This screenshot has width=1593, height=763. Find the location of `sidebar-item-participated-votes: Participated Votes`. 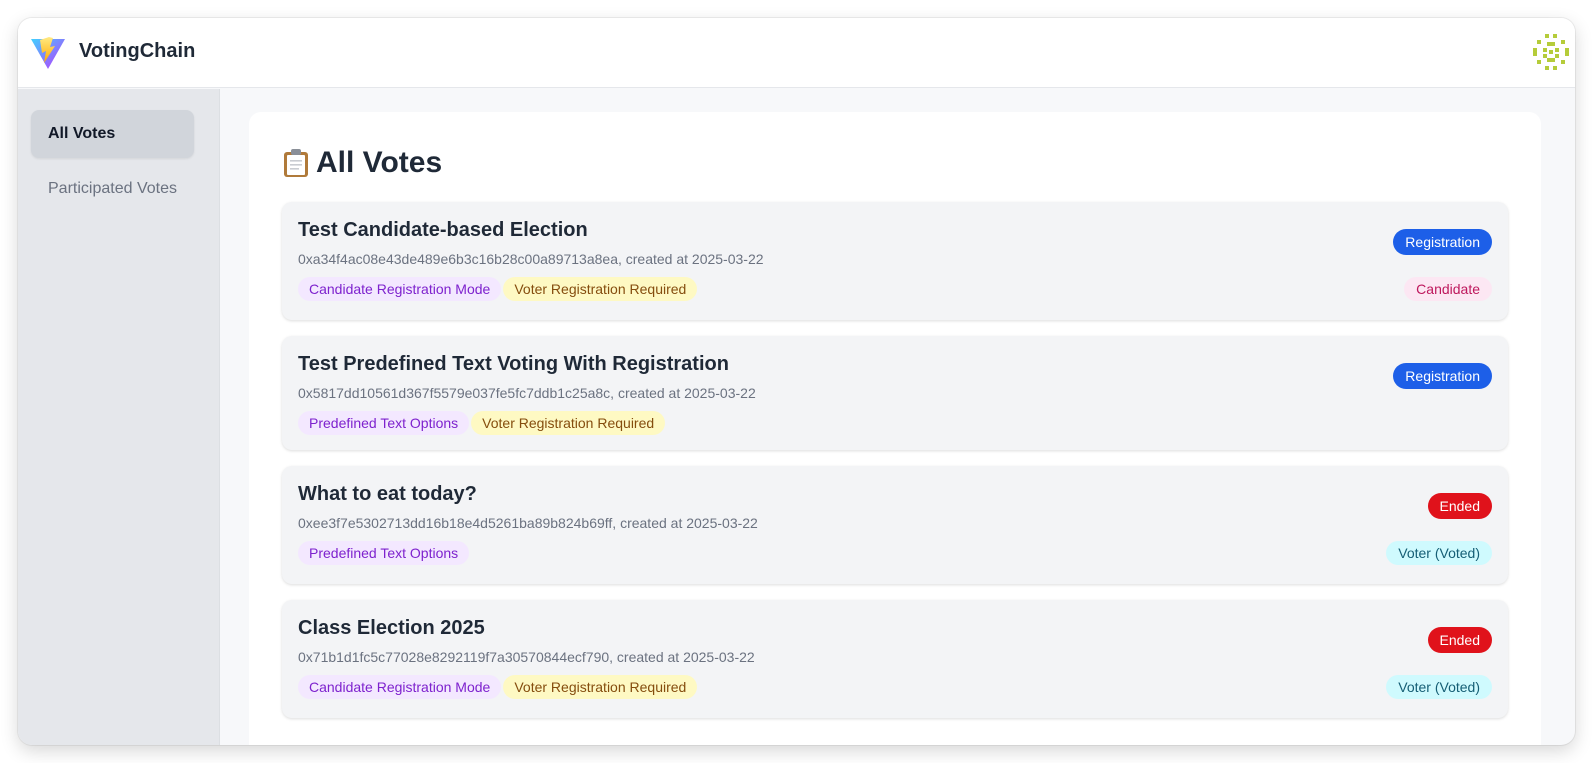

sidebar-item-participated-votes: Participated Votes is located at coordinates (112, 189).